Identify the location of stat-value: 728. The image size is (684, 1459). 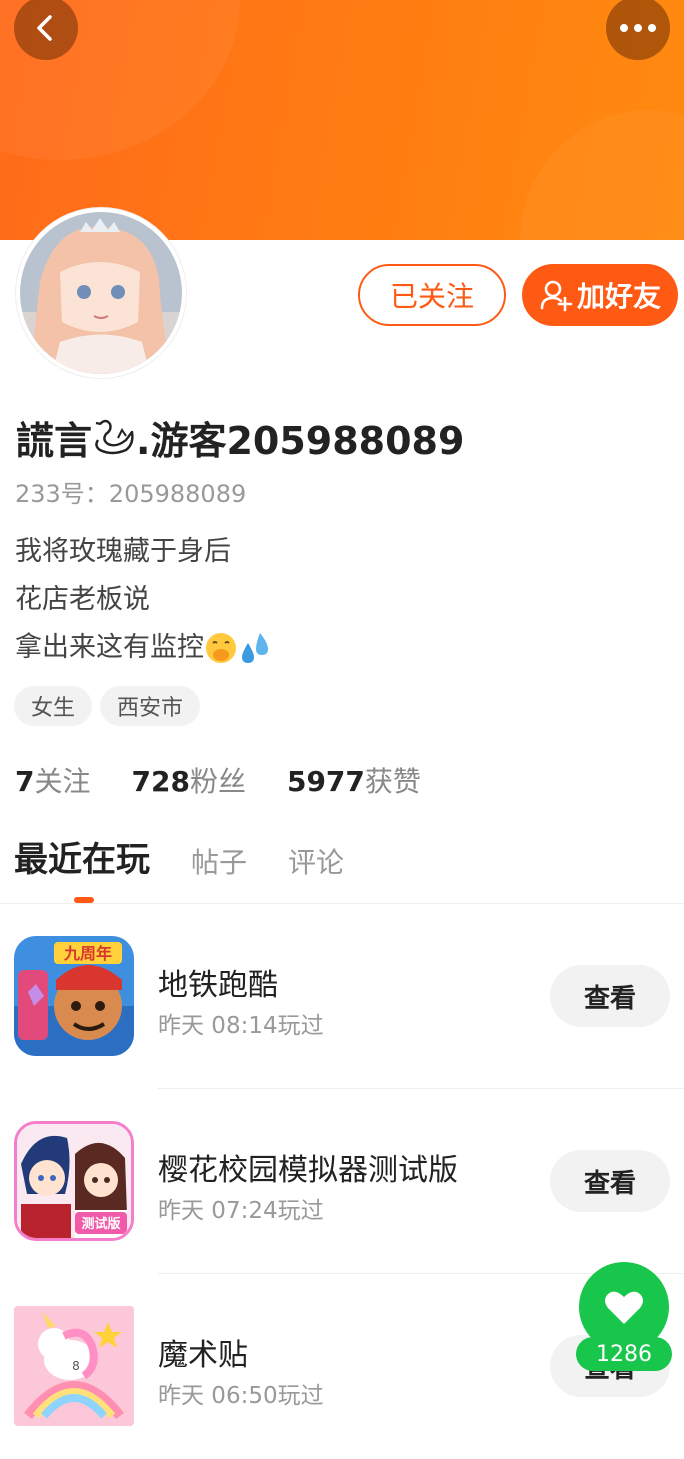
(160, 781).